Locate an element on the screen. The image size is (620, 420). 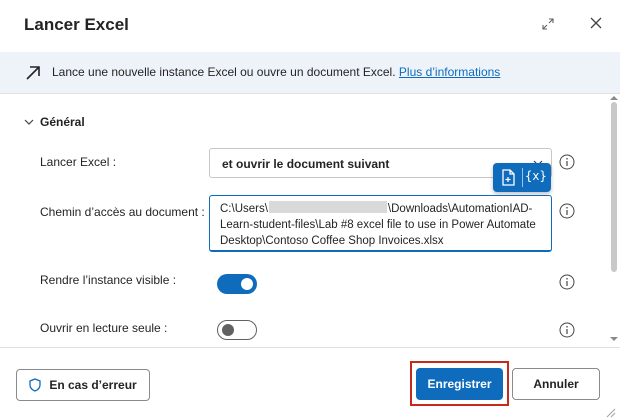
on-error-label: En cas d’erreur is located at coordinates (93, 385).